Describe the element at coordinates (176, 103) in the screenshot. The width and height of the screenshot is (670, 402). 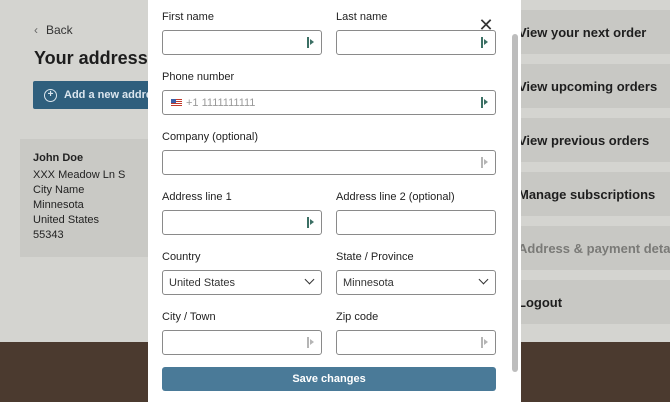
I see `us-flag-icon` at that location.